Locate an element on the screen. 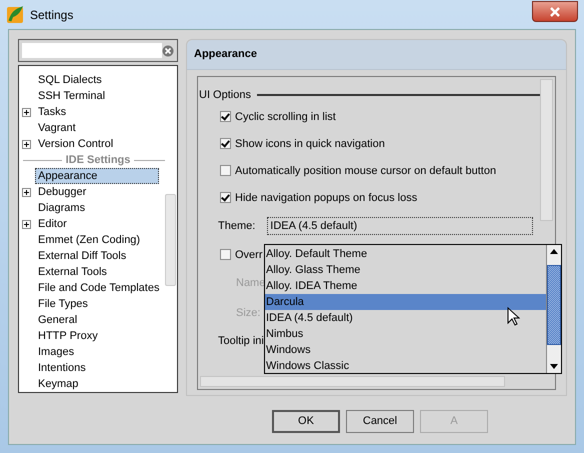  search-field is located at coordinates (98, 50).